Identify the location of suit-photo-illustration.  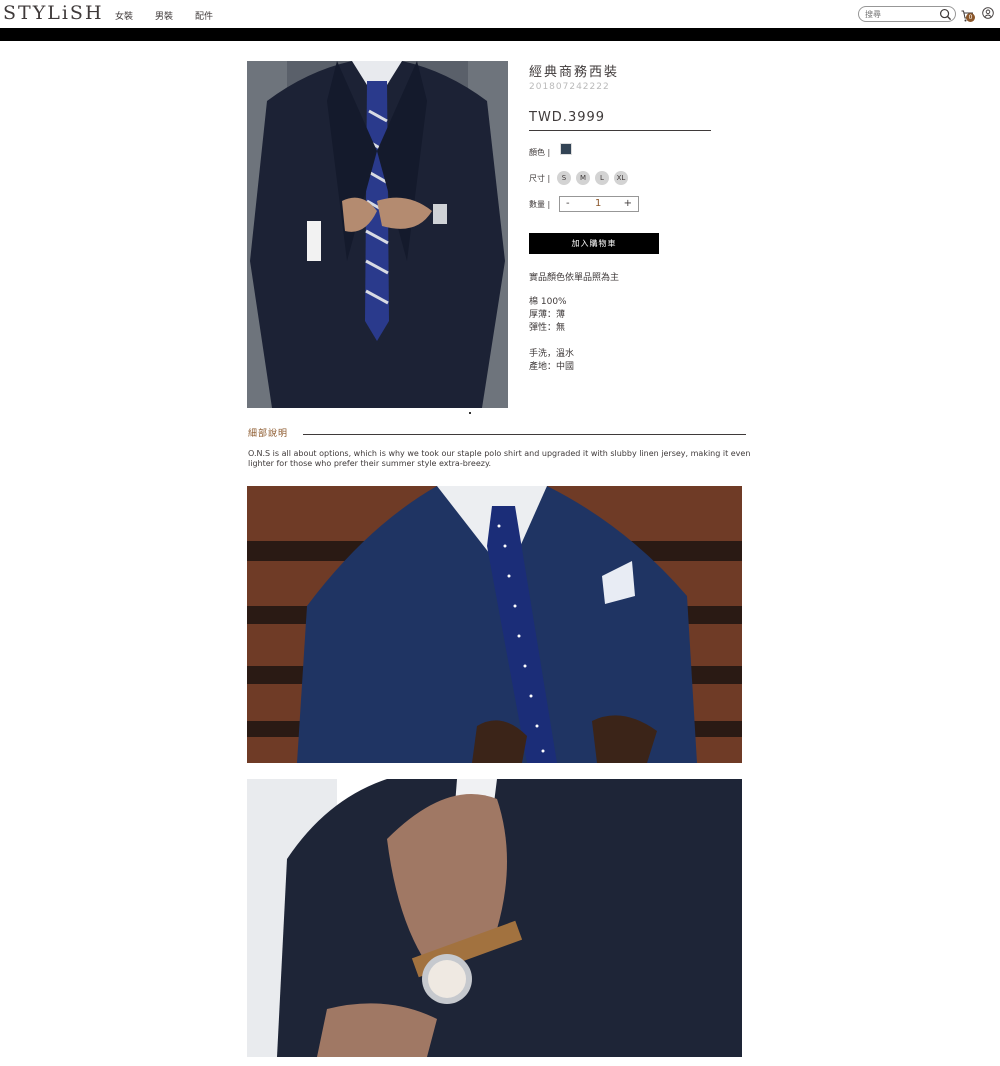
(377, 234).